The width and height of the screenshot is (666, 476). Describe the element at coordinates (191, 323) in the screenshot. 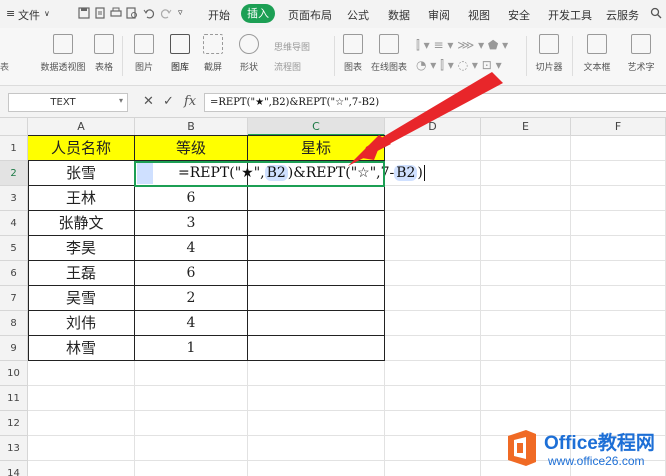

I see `cell-b8: 4` at that location.